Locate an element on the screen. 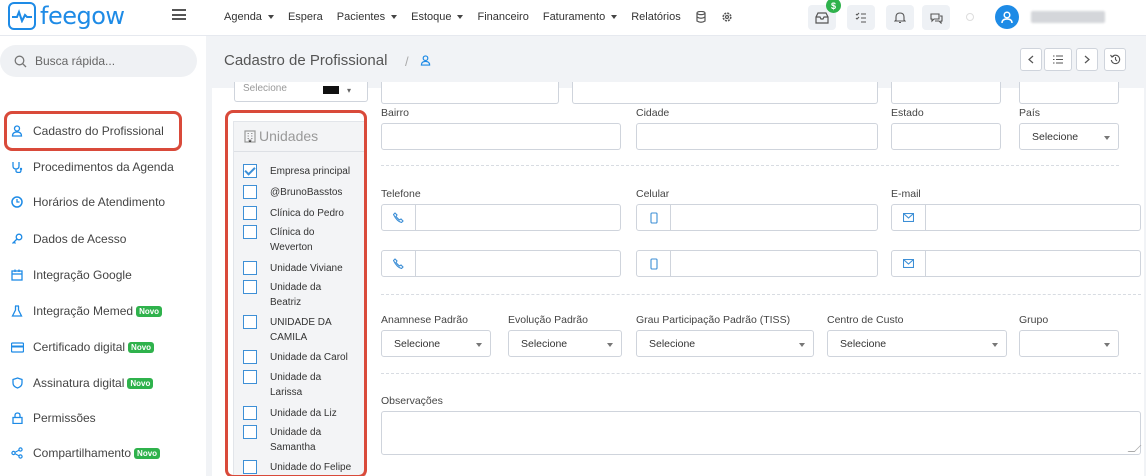 Image resolution: width=1146 pixels, height=476 pixels. sidebar-item-memed: Integração Memed Novo is located at coordinates (86, 311).